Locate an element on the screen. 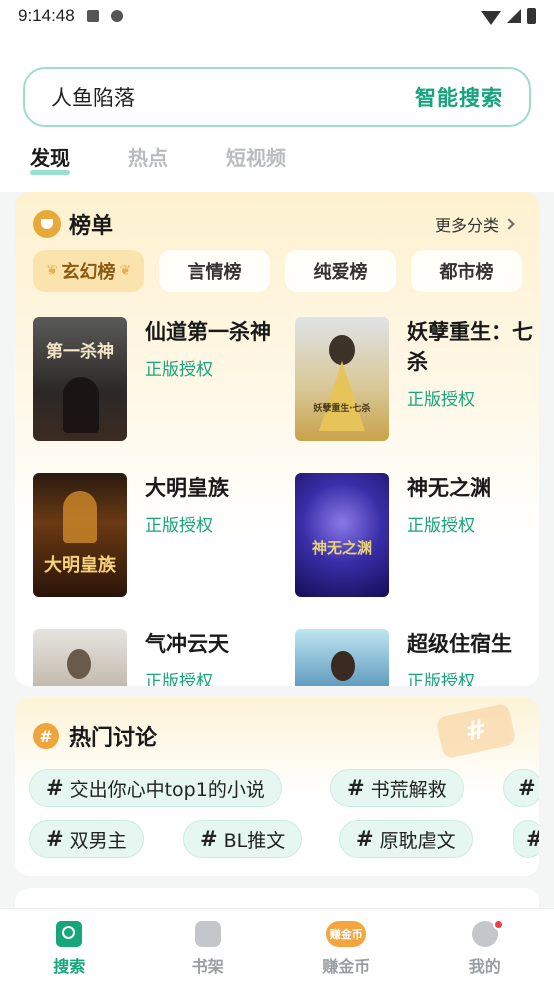  nav-search: 搜索 is located at coordinates (69, 946).